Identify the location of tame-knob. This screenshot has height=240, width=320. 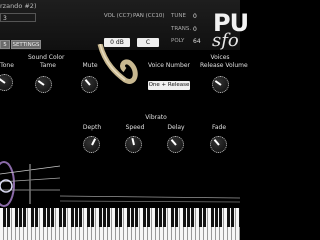
(43, 84).